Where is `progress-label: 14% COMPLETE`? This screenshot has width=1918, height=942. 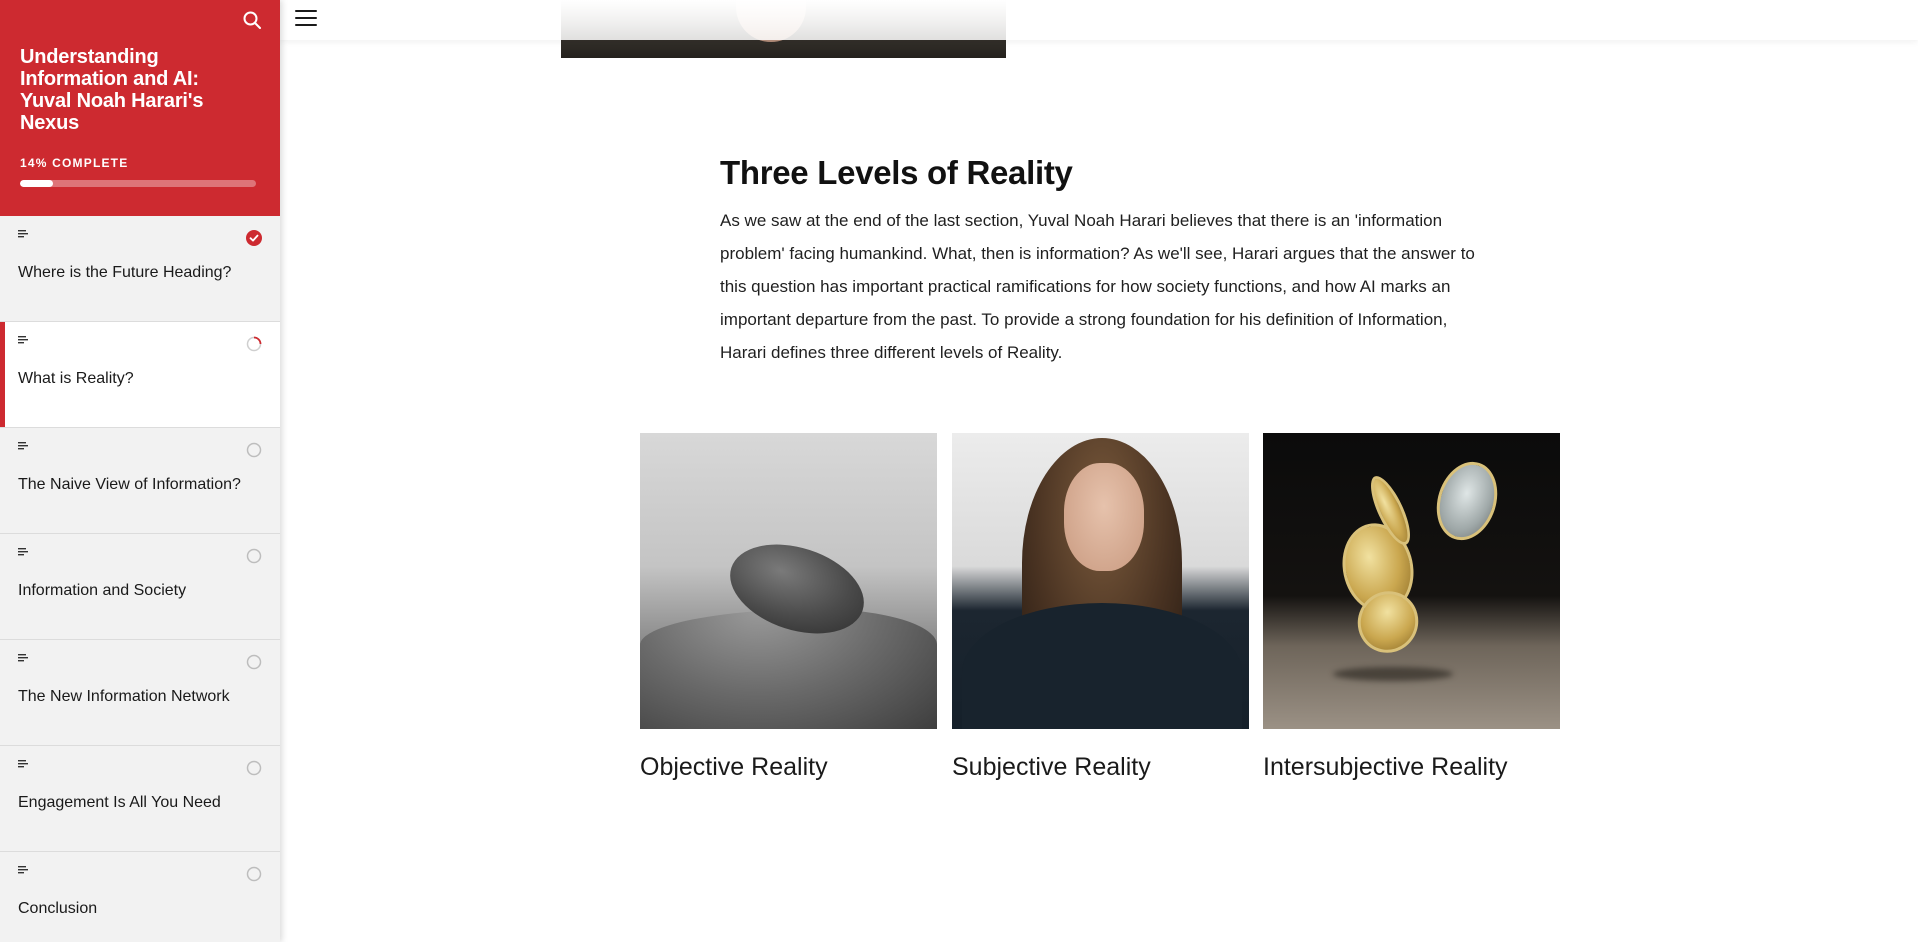
progress-label: 14% COMPLETE is located at coordinates (74, 163).